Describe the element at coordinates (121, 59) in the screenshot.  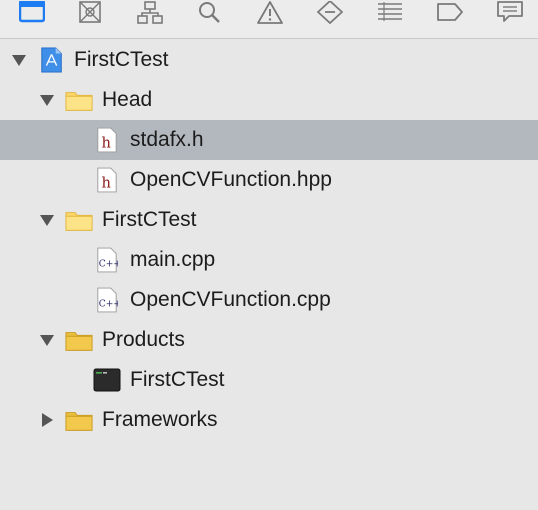
I see `project-name-label: FirstCTest` at that location.